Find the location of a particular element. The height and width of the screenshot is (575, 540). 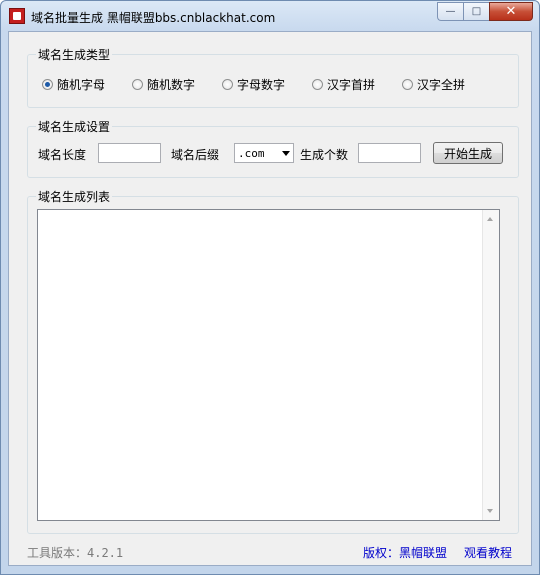

suffix-select: .com is located at coordinates (264, 153).